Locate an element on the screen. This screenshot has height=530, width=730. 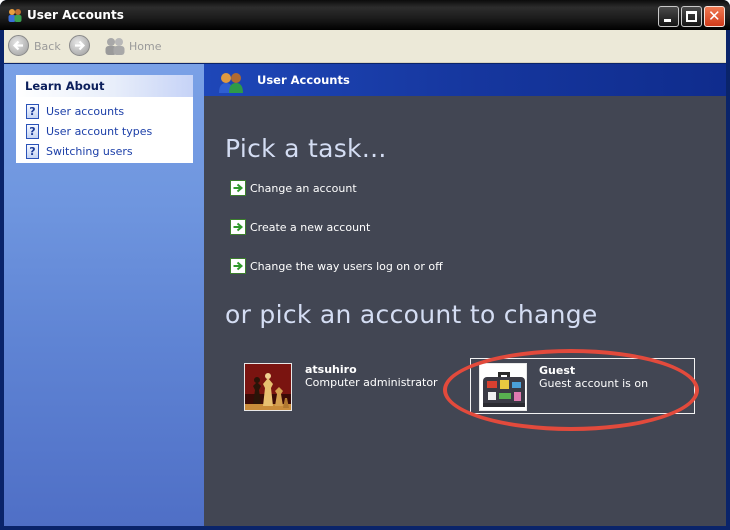
learn-item-user-accounts: ? User accounts is located at coordinates (109, 111).